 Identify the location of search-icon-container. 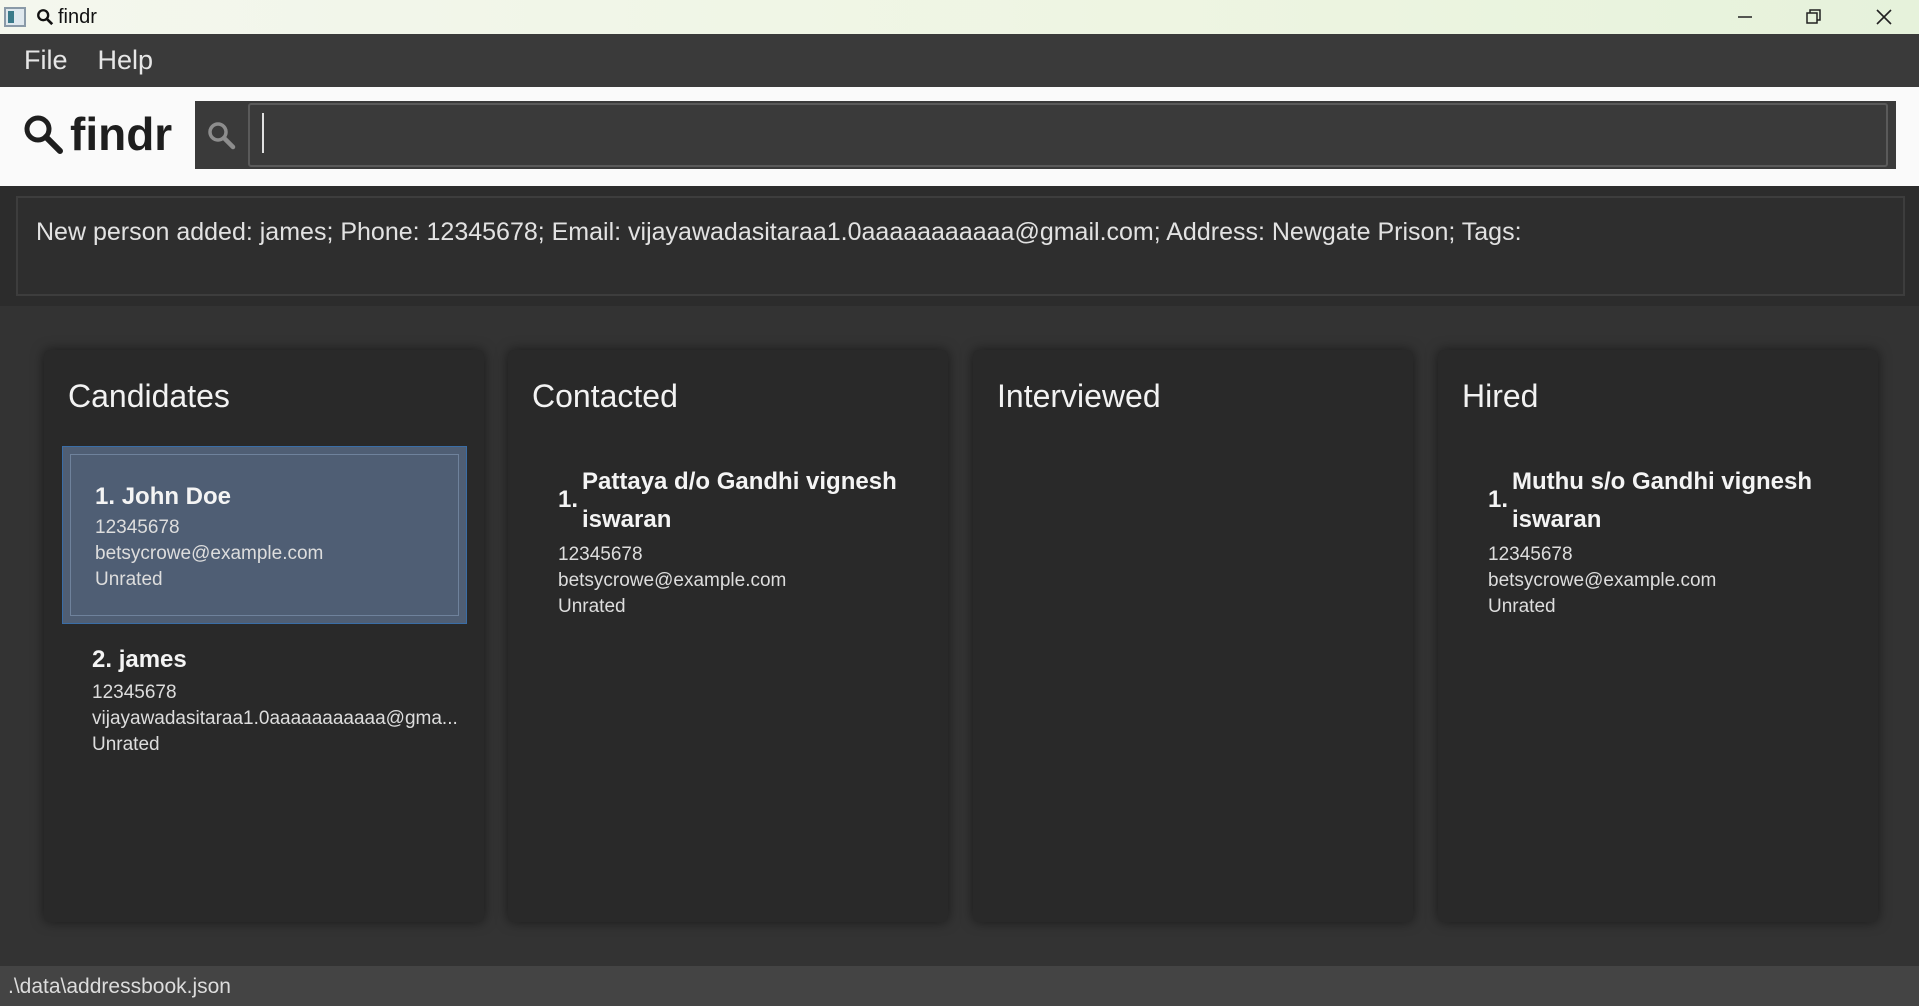
(221, 135).